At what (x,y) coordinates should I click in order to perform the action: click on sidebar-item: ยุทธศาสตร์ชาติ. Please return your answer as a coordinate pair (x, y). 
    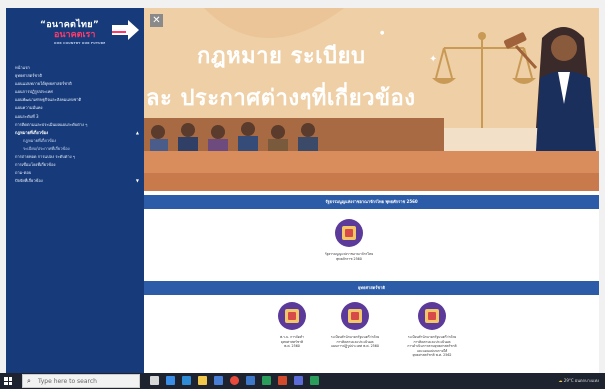
    Looking at the image, I should click on (75, 76).